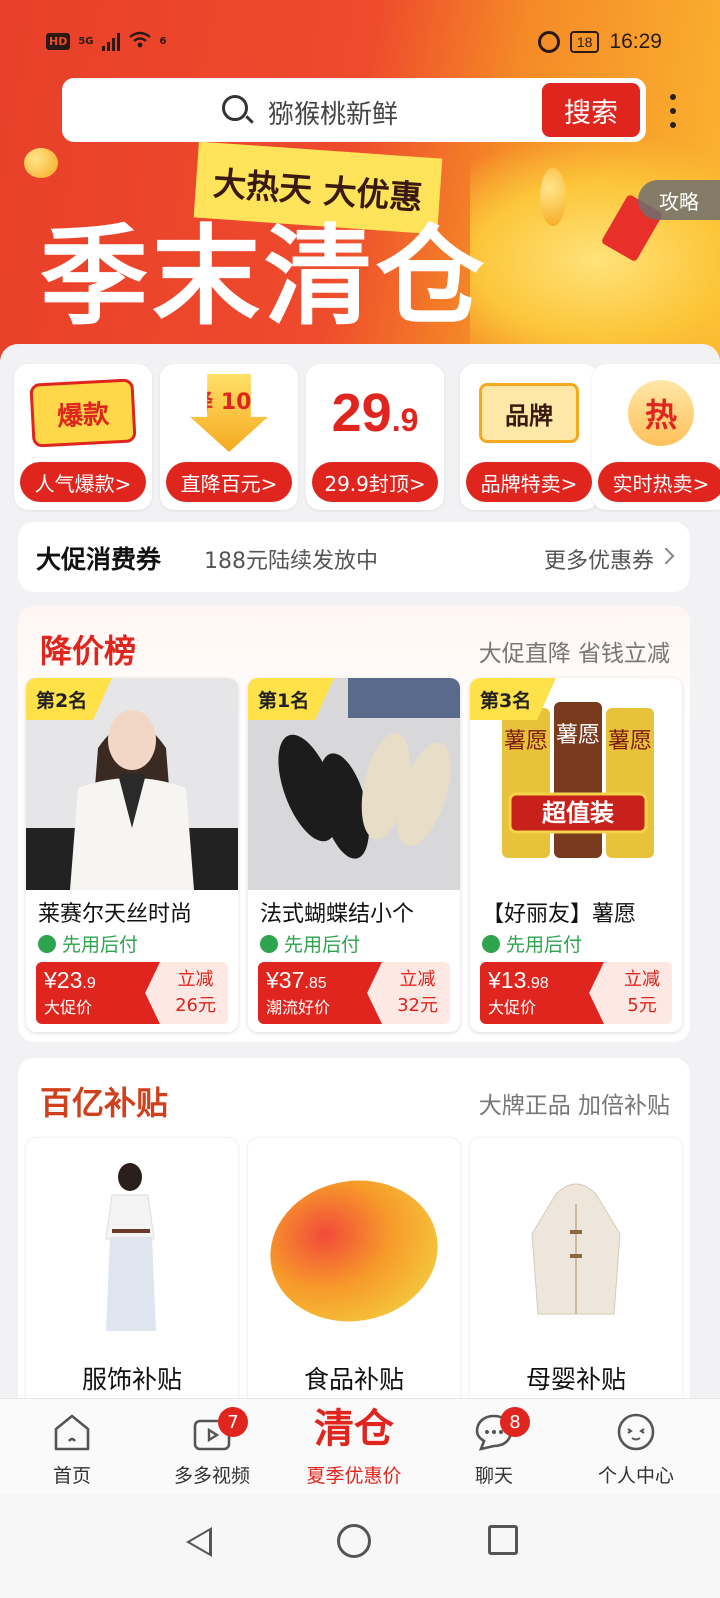  Describe the element at coordinates (578, 813) in the screenshot. I see `chips-banner-text: 超值装` at that location.